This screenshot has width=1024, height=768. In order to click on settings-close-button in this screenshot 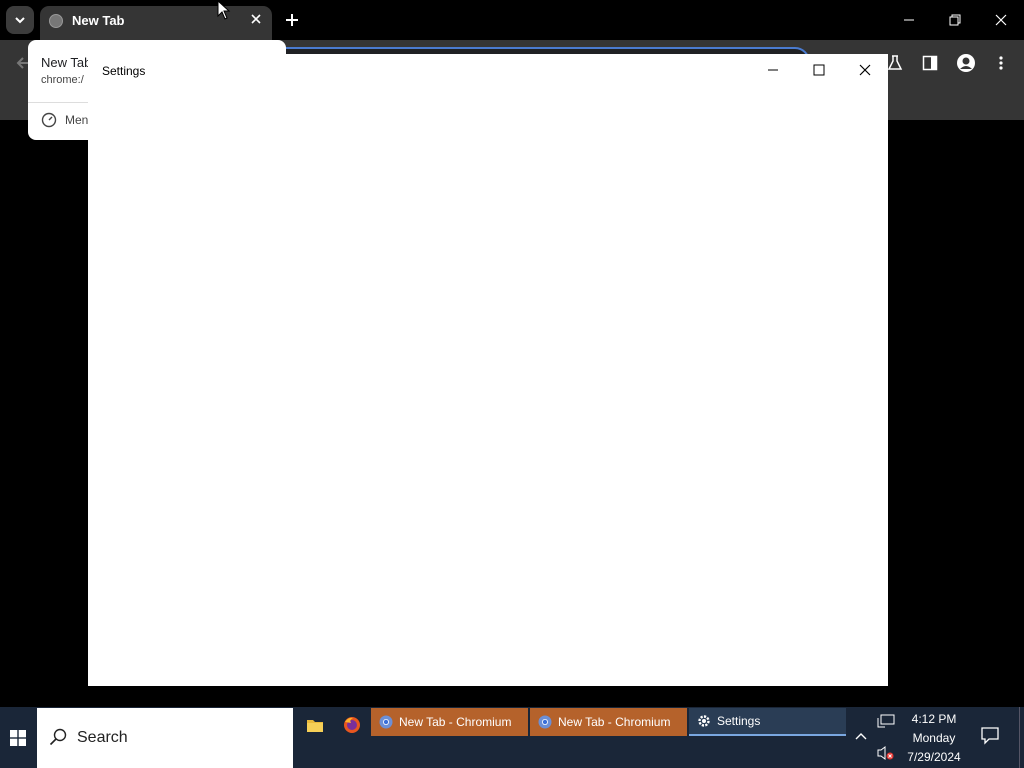, I will do `click(865, 70)`.